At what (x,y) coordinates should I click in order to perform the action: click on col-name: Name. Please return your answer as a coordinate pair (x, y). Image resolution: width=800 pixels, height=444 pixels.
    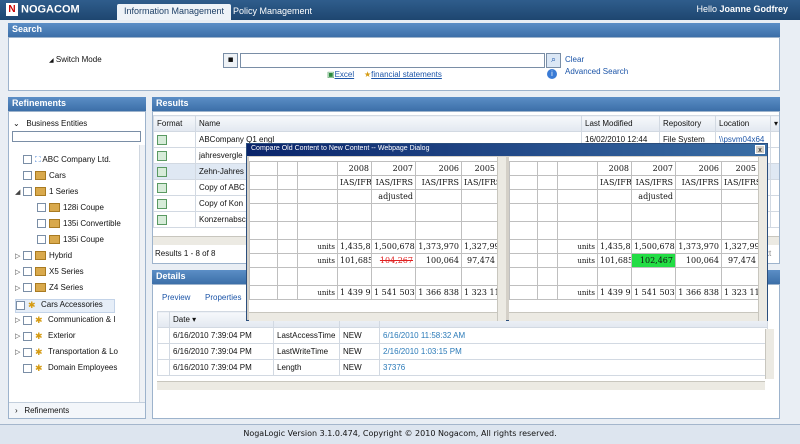
    Looking at the image, I should click on (388, 123).